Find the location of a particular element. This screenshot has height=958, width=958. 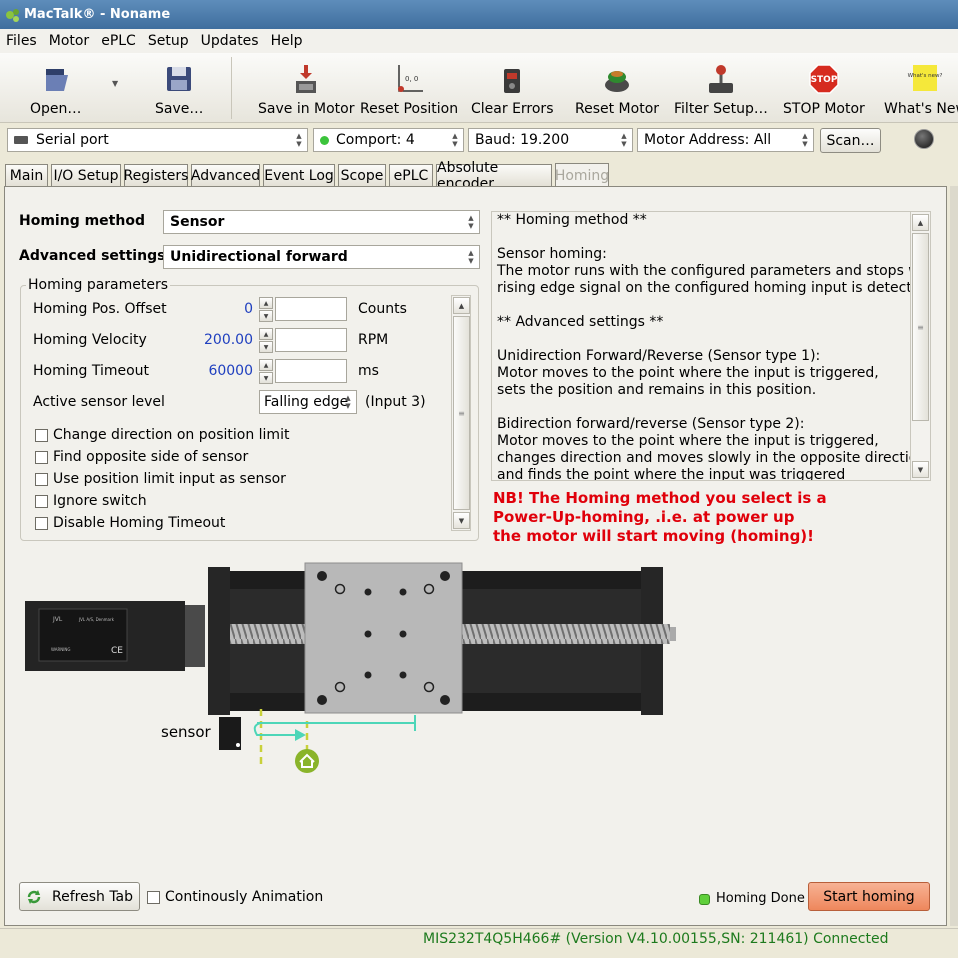

homing-parameters-title: Homing parameters is located at coordinates (98, 285).